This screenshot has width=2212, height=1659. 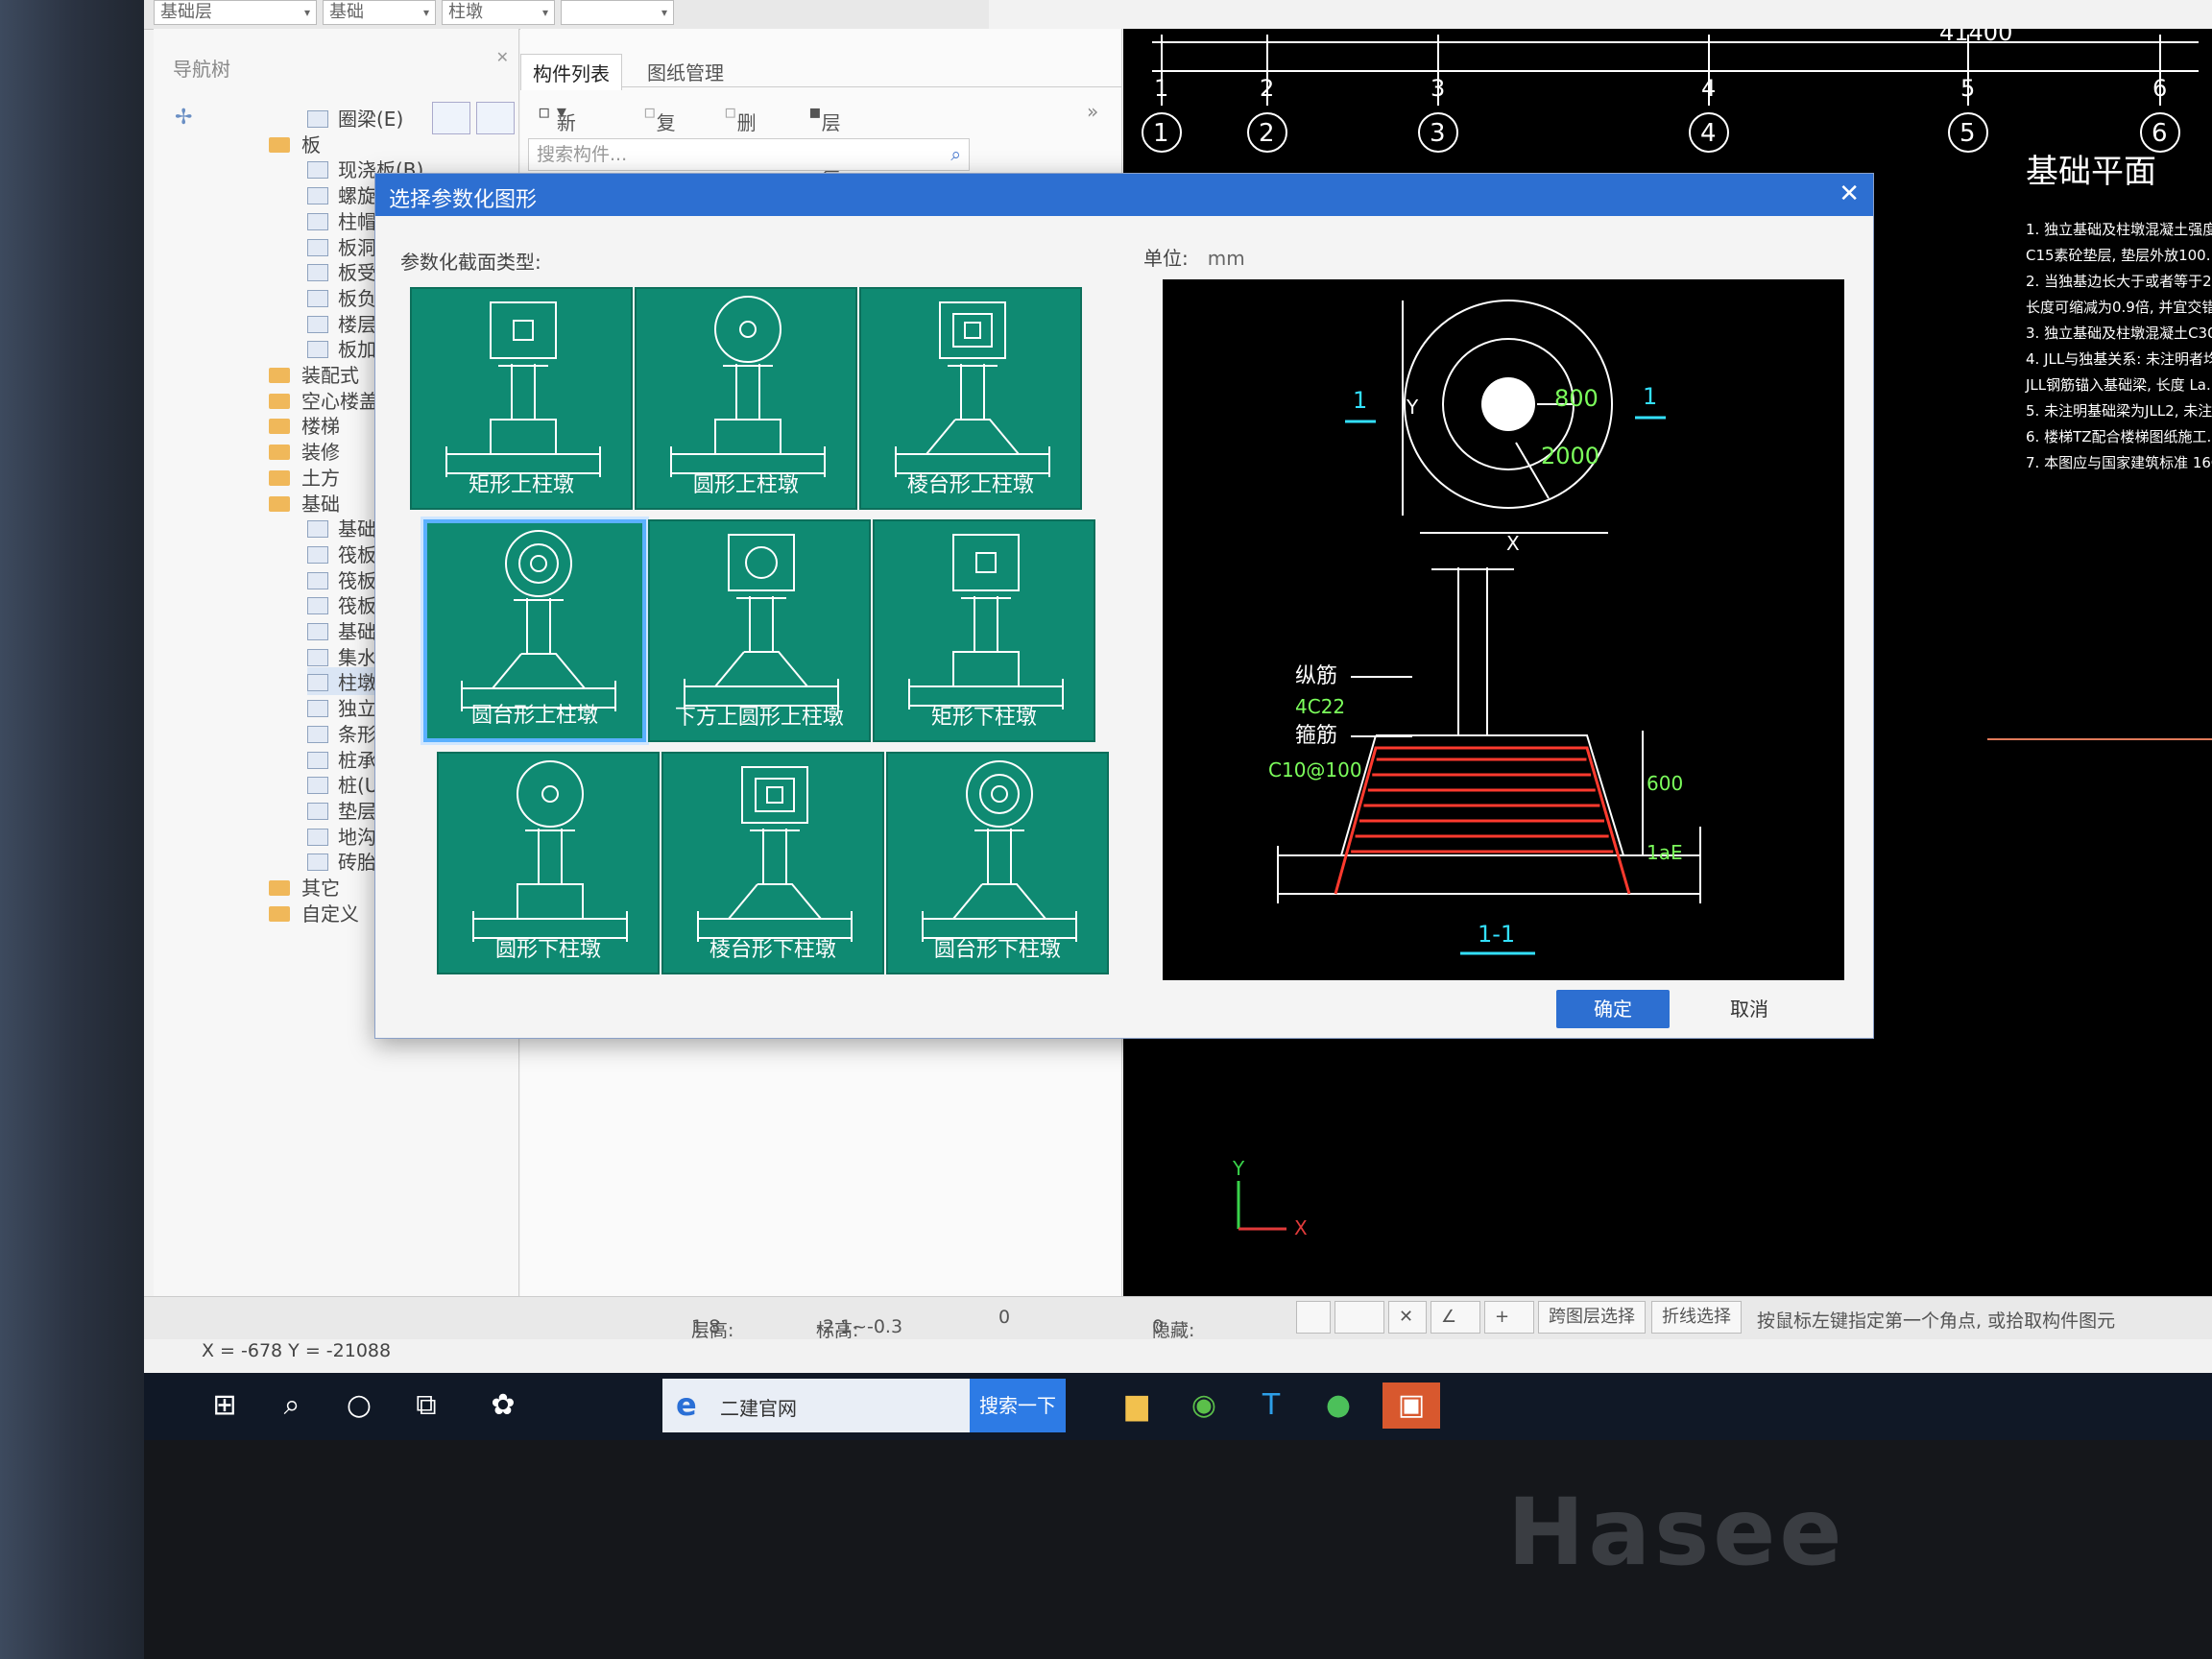 What do you see at coordinates (359, 1405) in the screenshot?
I see `cortana-icon: ○` at bounding box center [359, 1405].